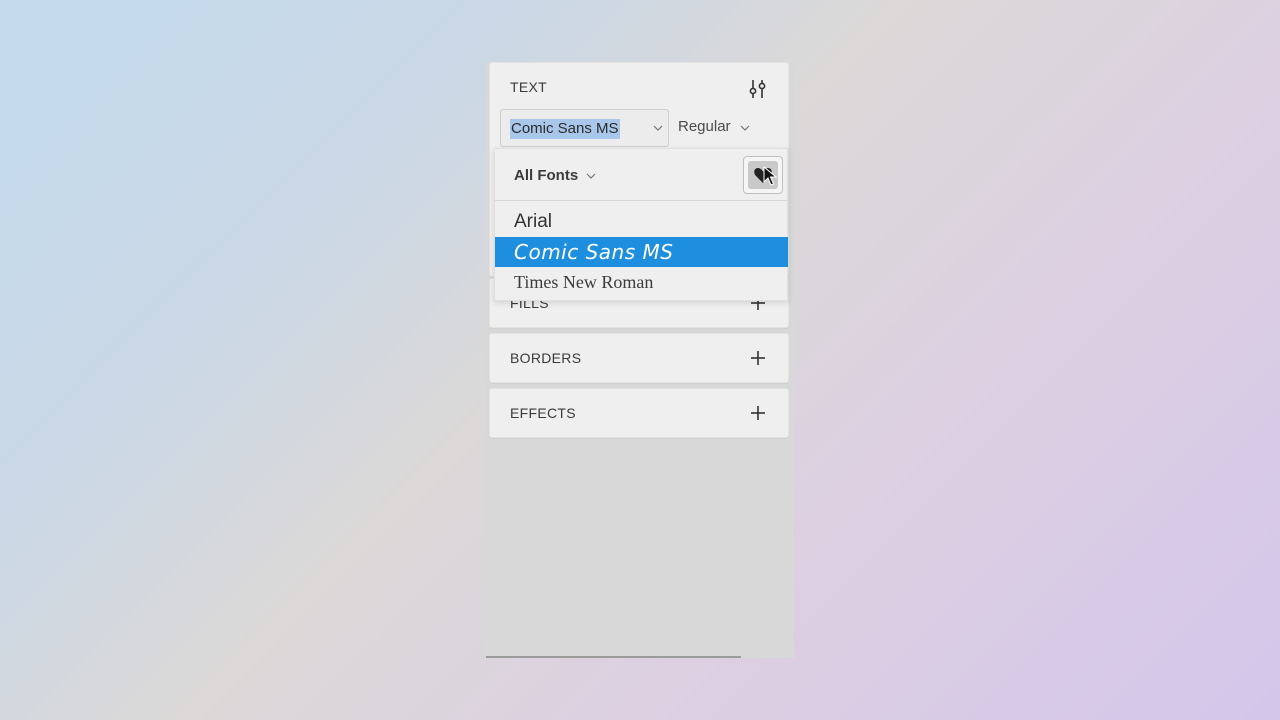 The width and height of the screenshot is (1280, 720). I want to click on font-filter-select: All Fonts, so click(546, 175).